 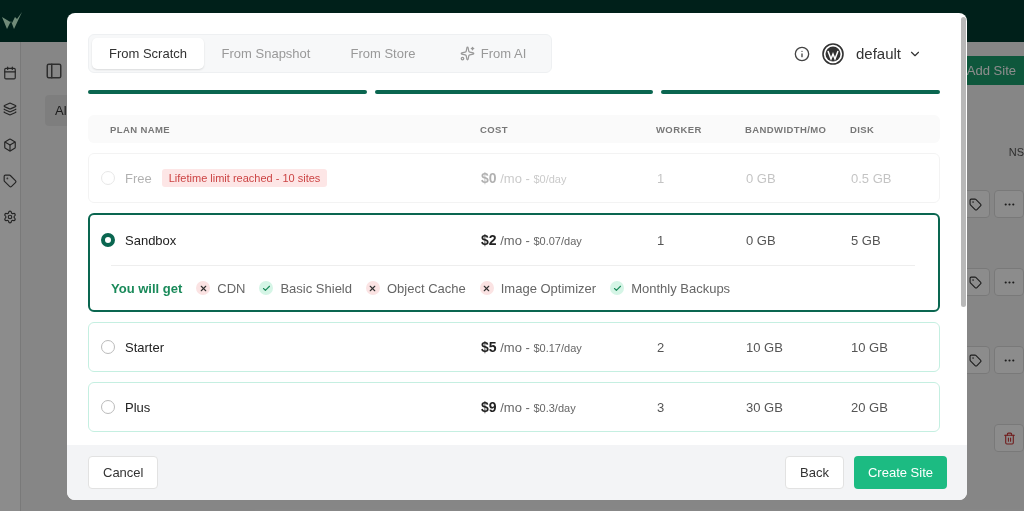 I want to click on sparkle-icon, so click(x=467, y=53).